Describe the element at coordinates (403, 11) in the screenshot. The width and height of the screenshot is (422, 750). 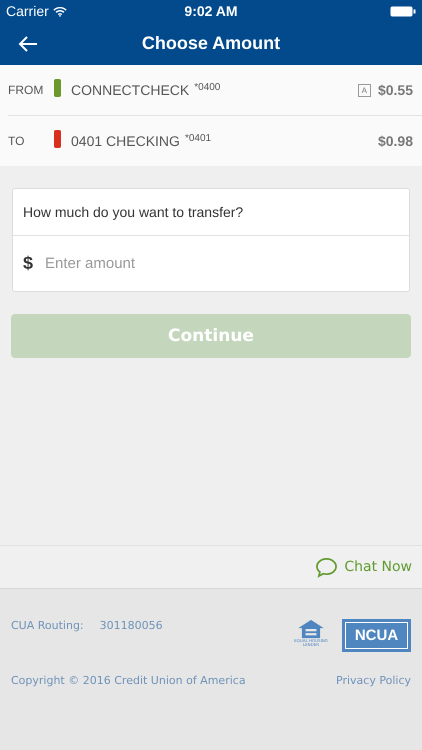
I see `battery-icon` at that location.